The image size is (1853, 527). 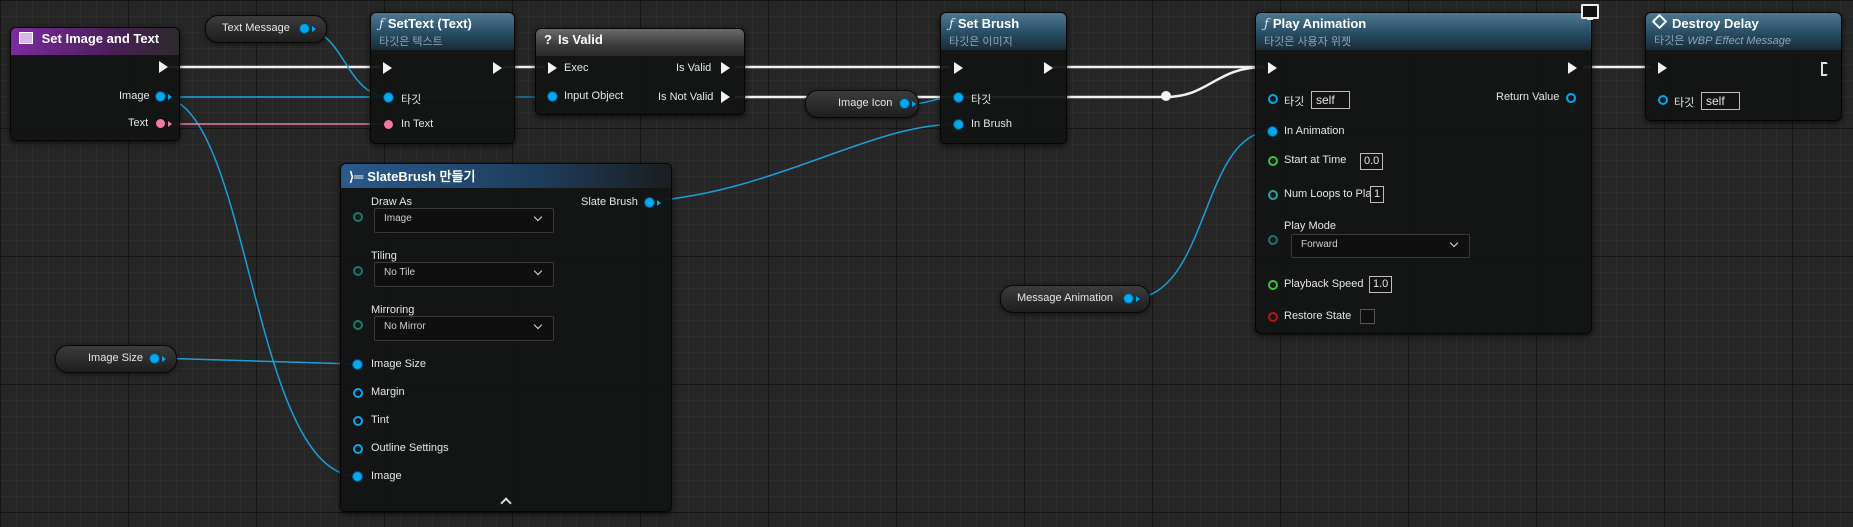 I want to click on playanimation-restorestate-checkbox, so click(x=1367, y=316).